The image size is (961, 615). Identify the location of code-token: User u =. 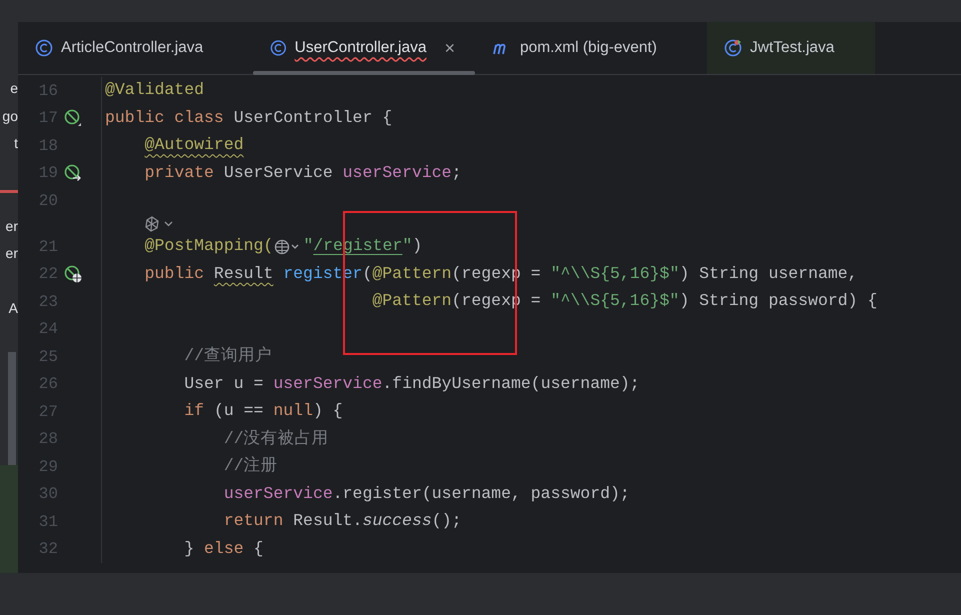
(224, 383).